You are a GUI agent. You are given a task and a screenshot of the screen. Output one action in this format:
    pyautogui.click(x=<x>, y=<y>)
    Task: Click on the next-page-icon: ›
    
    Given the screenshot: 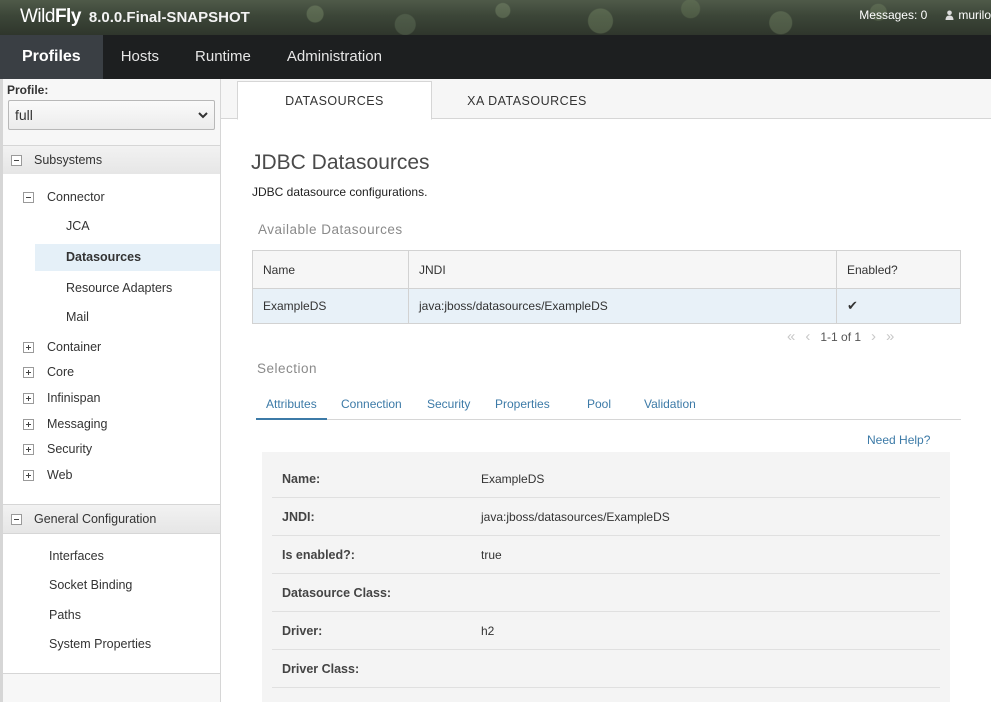 What is the action you would take?
    pyautogui.click(x=873, y=336)
    